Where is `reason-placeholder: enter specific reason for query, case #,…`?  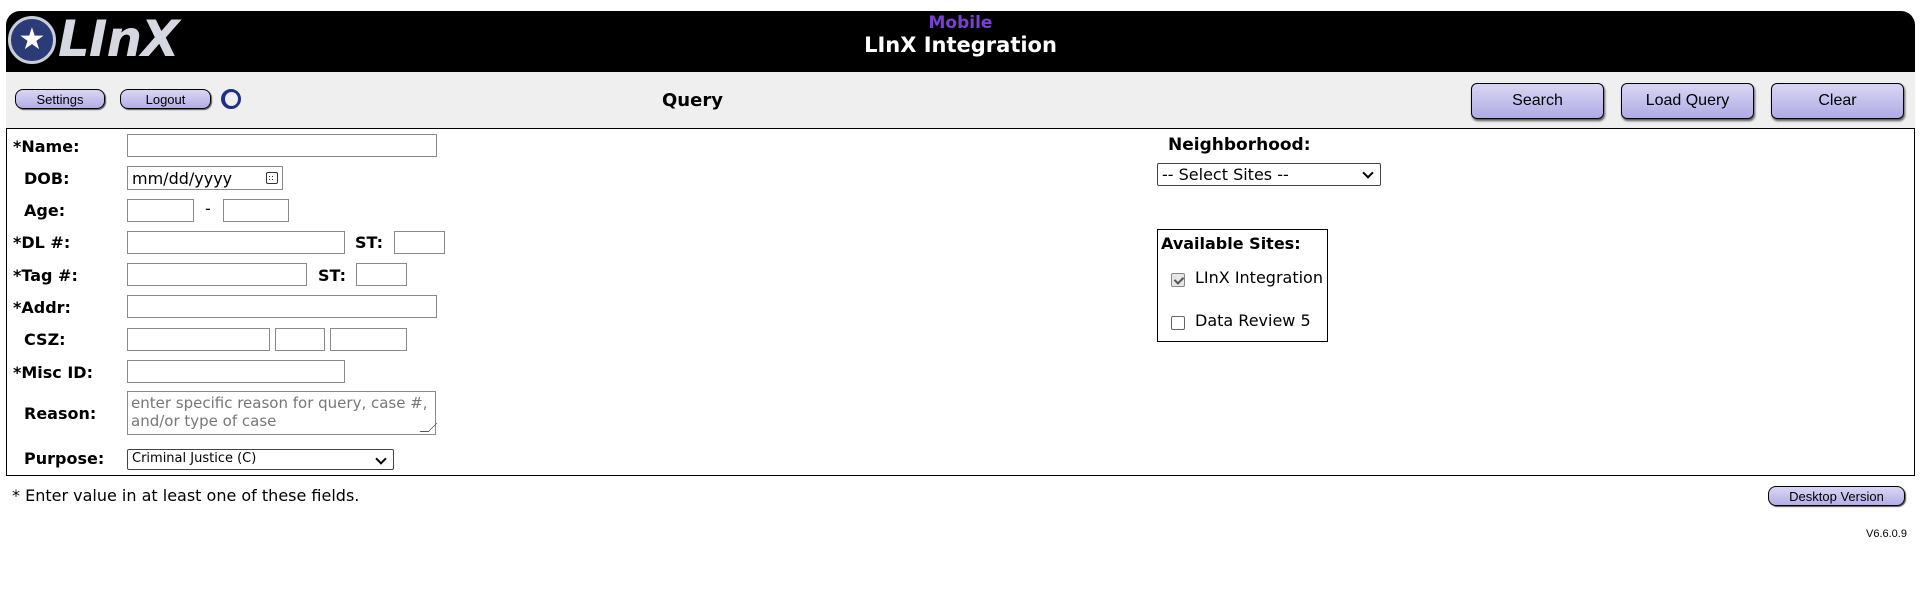
reason-placeholder: enter specific reason for query, case #,… is located at coordinates (279, 412).